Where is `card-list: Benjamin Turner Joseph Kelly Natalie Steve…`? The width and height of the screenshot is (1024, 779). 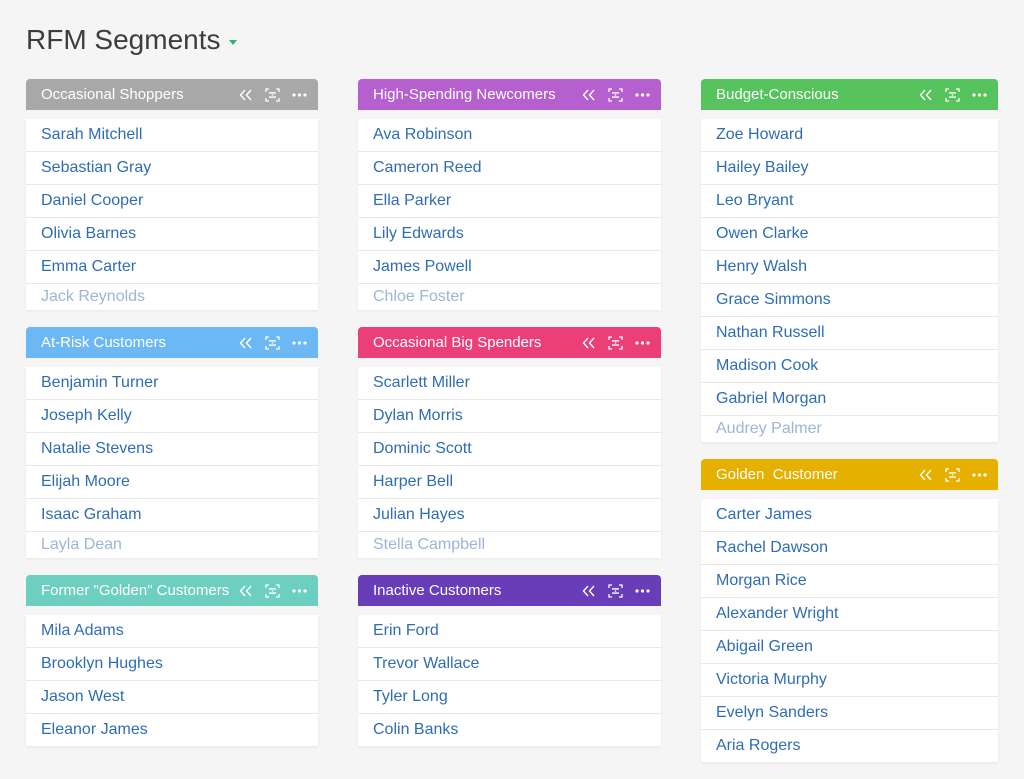
card-list: Benjamin Turner Joseph Kelly Natalie Steve… is located at coordinates (172, 462).